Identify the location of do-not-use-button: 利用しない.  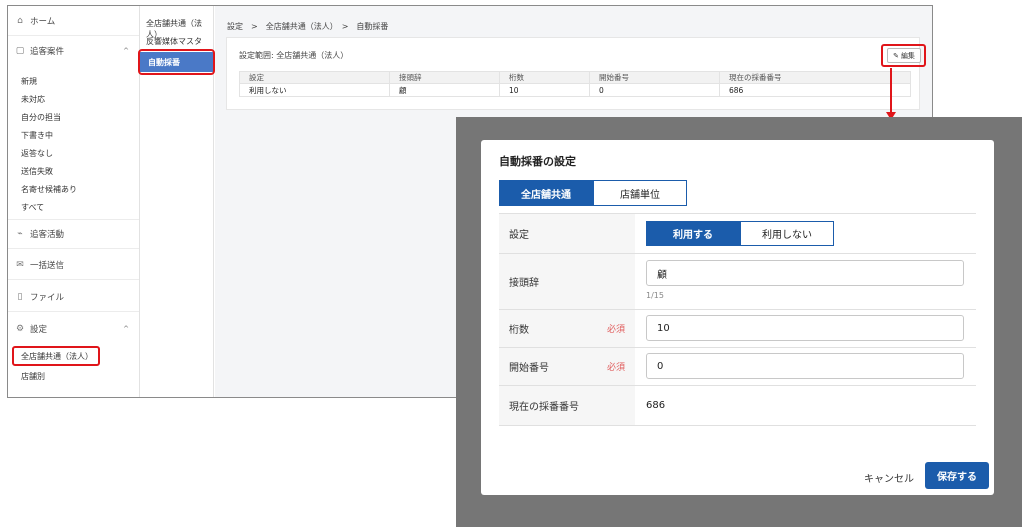
(787, 233).